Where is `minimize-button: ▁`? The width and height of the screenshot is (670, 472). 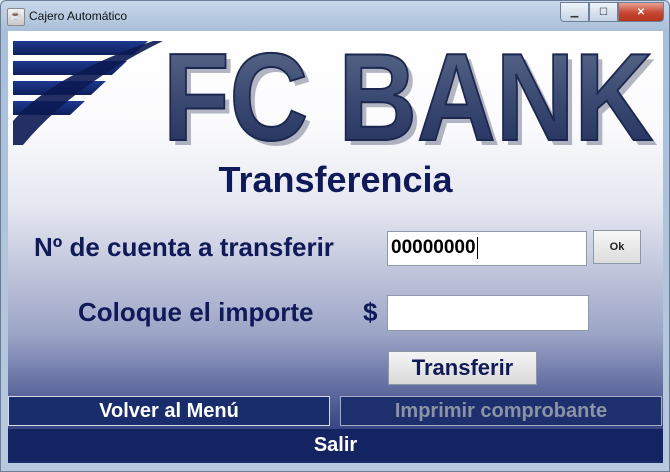
minimize-button: ▁ is located at coordinates (574, 12).